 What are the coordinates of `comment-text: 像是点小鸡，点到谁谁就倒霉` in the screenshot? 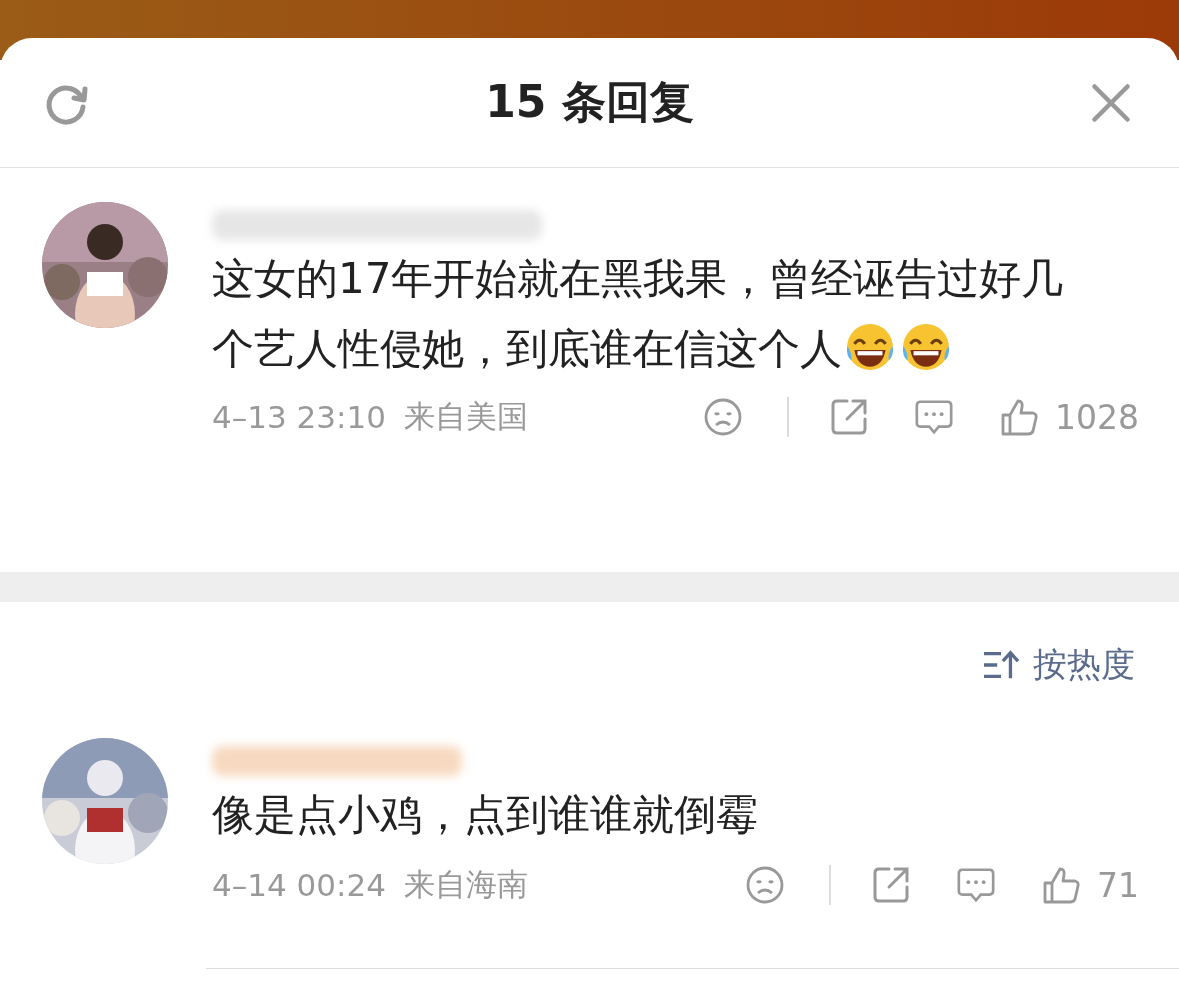 It's located at (485, 815).